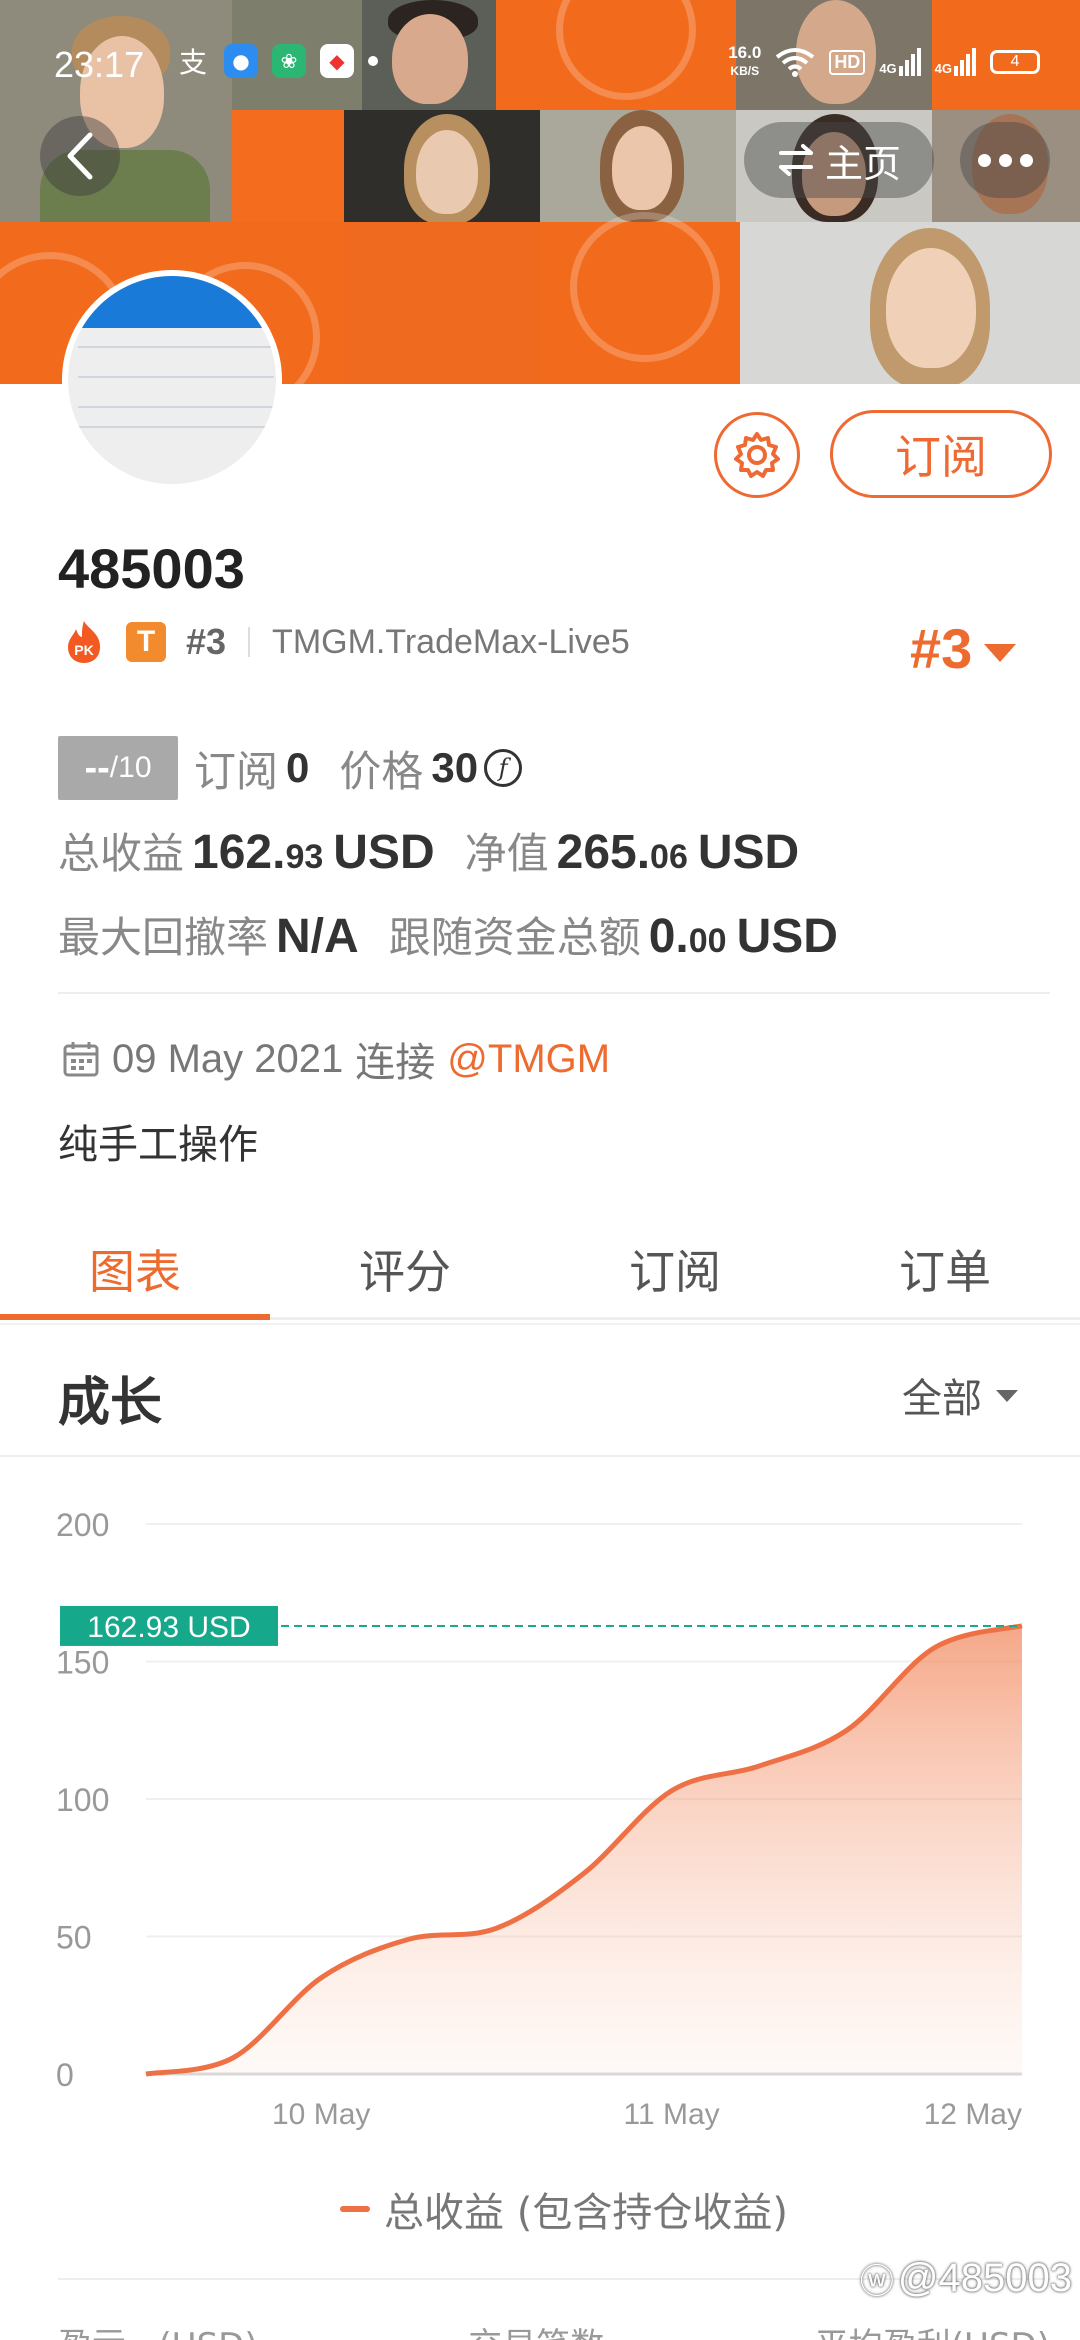  Describe the element at coordinates (206, 641) in the screenshot. I see `rank-small: #3` at that location.